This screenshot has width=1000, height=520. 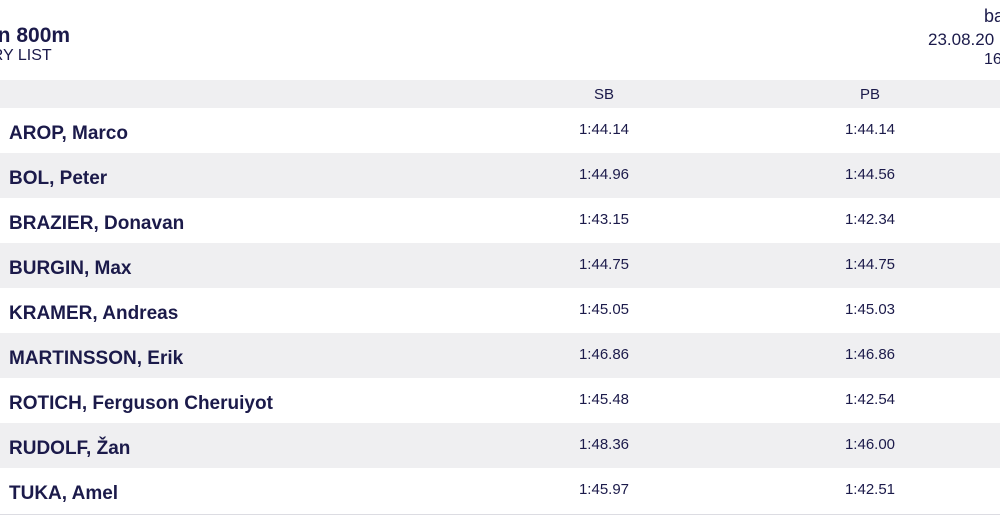 I want to click on table-row: KRAMER, Andreas 1:45.05 1:45.03, so click(x=500, y=310).